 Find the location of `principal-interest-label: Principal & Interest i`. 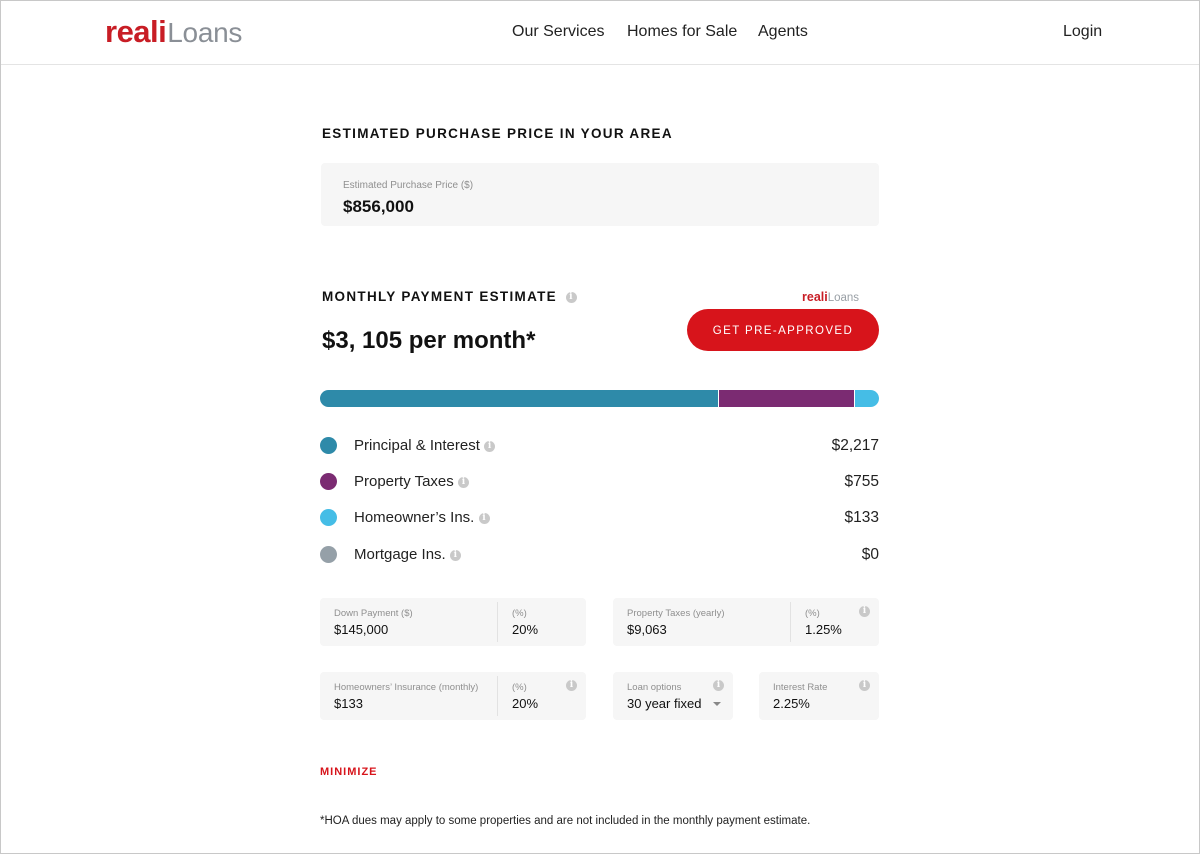

principal-interest-label: Principal & Interest i is located at coordinates (425, 445).